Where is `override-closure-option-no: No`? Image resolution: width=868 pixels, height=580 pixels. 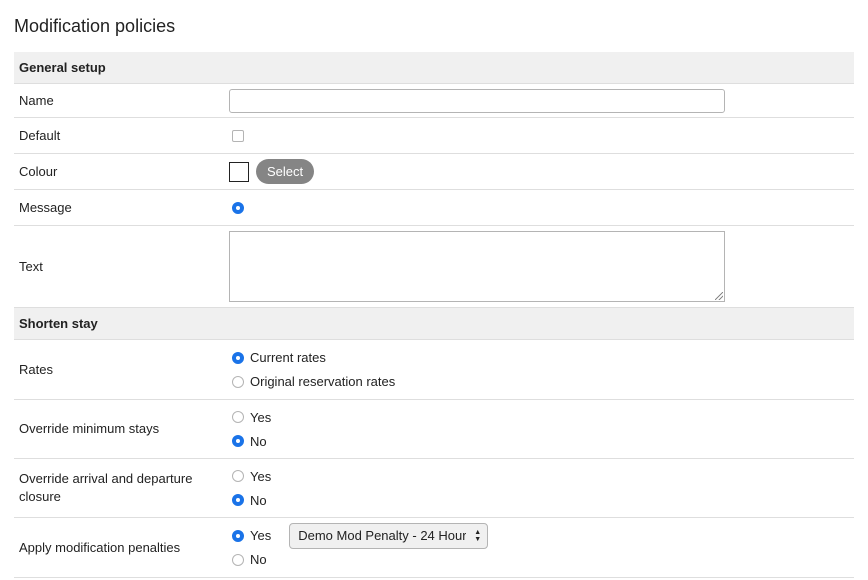
override-closure-option-no: No is located at coordinates (250, 500).